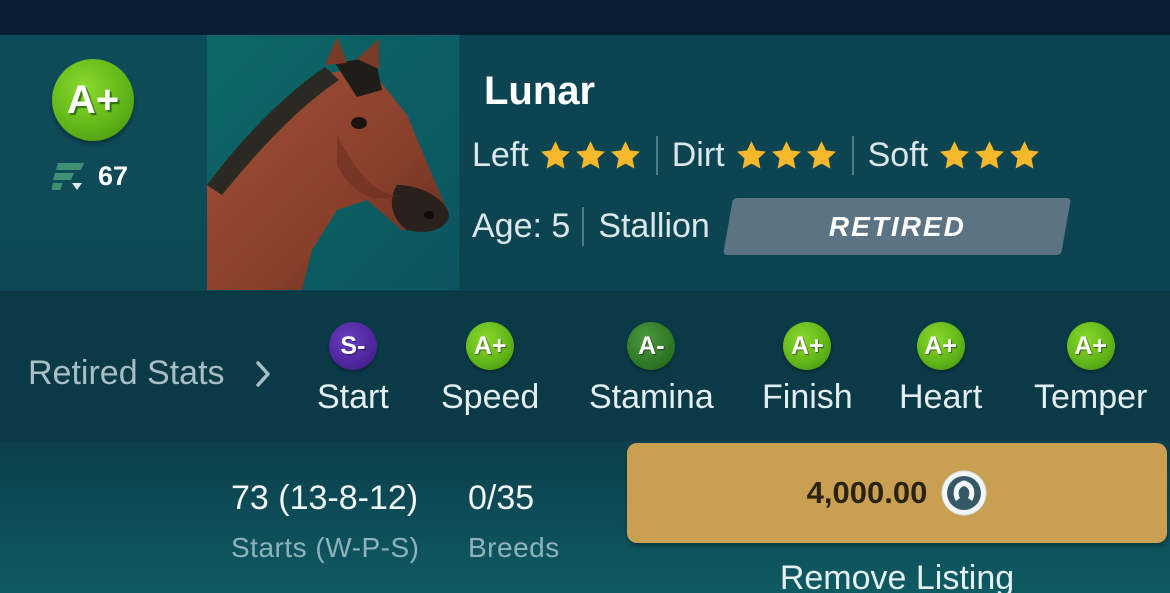 This screenshot has height=593, width=1170. Describe the element at coordinates (90, 176) in the screenshot. I see `rating-row: 67` at that location.